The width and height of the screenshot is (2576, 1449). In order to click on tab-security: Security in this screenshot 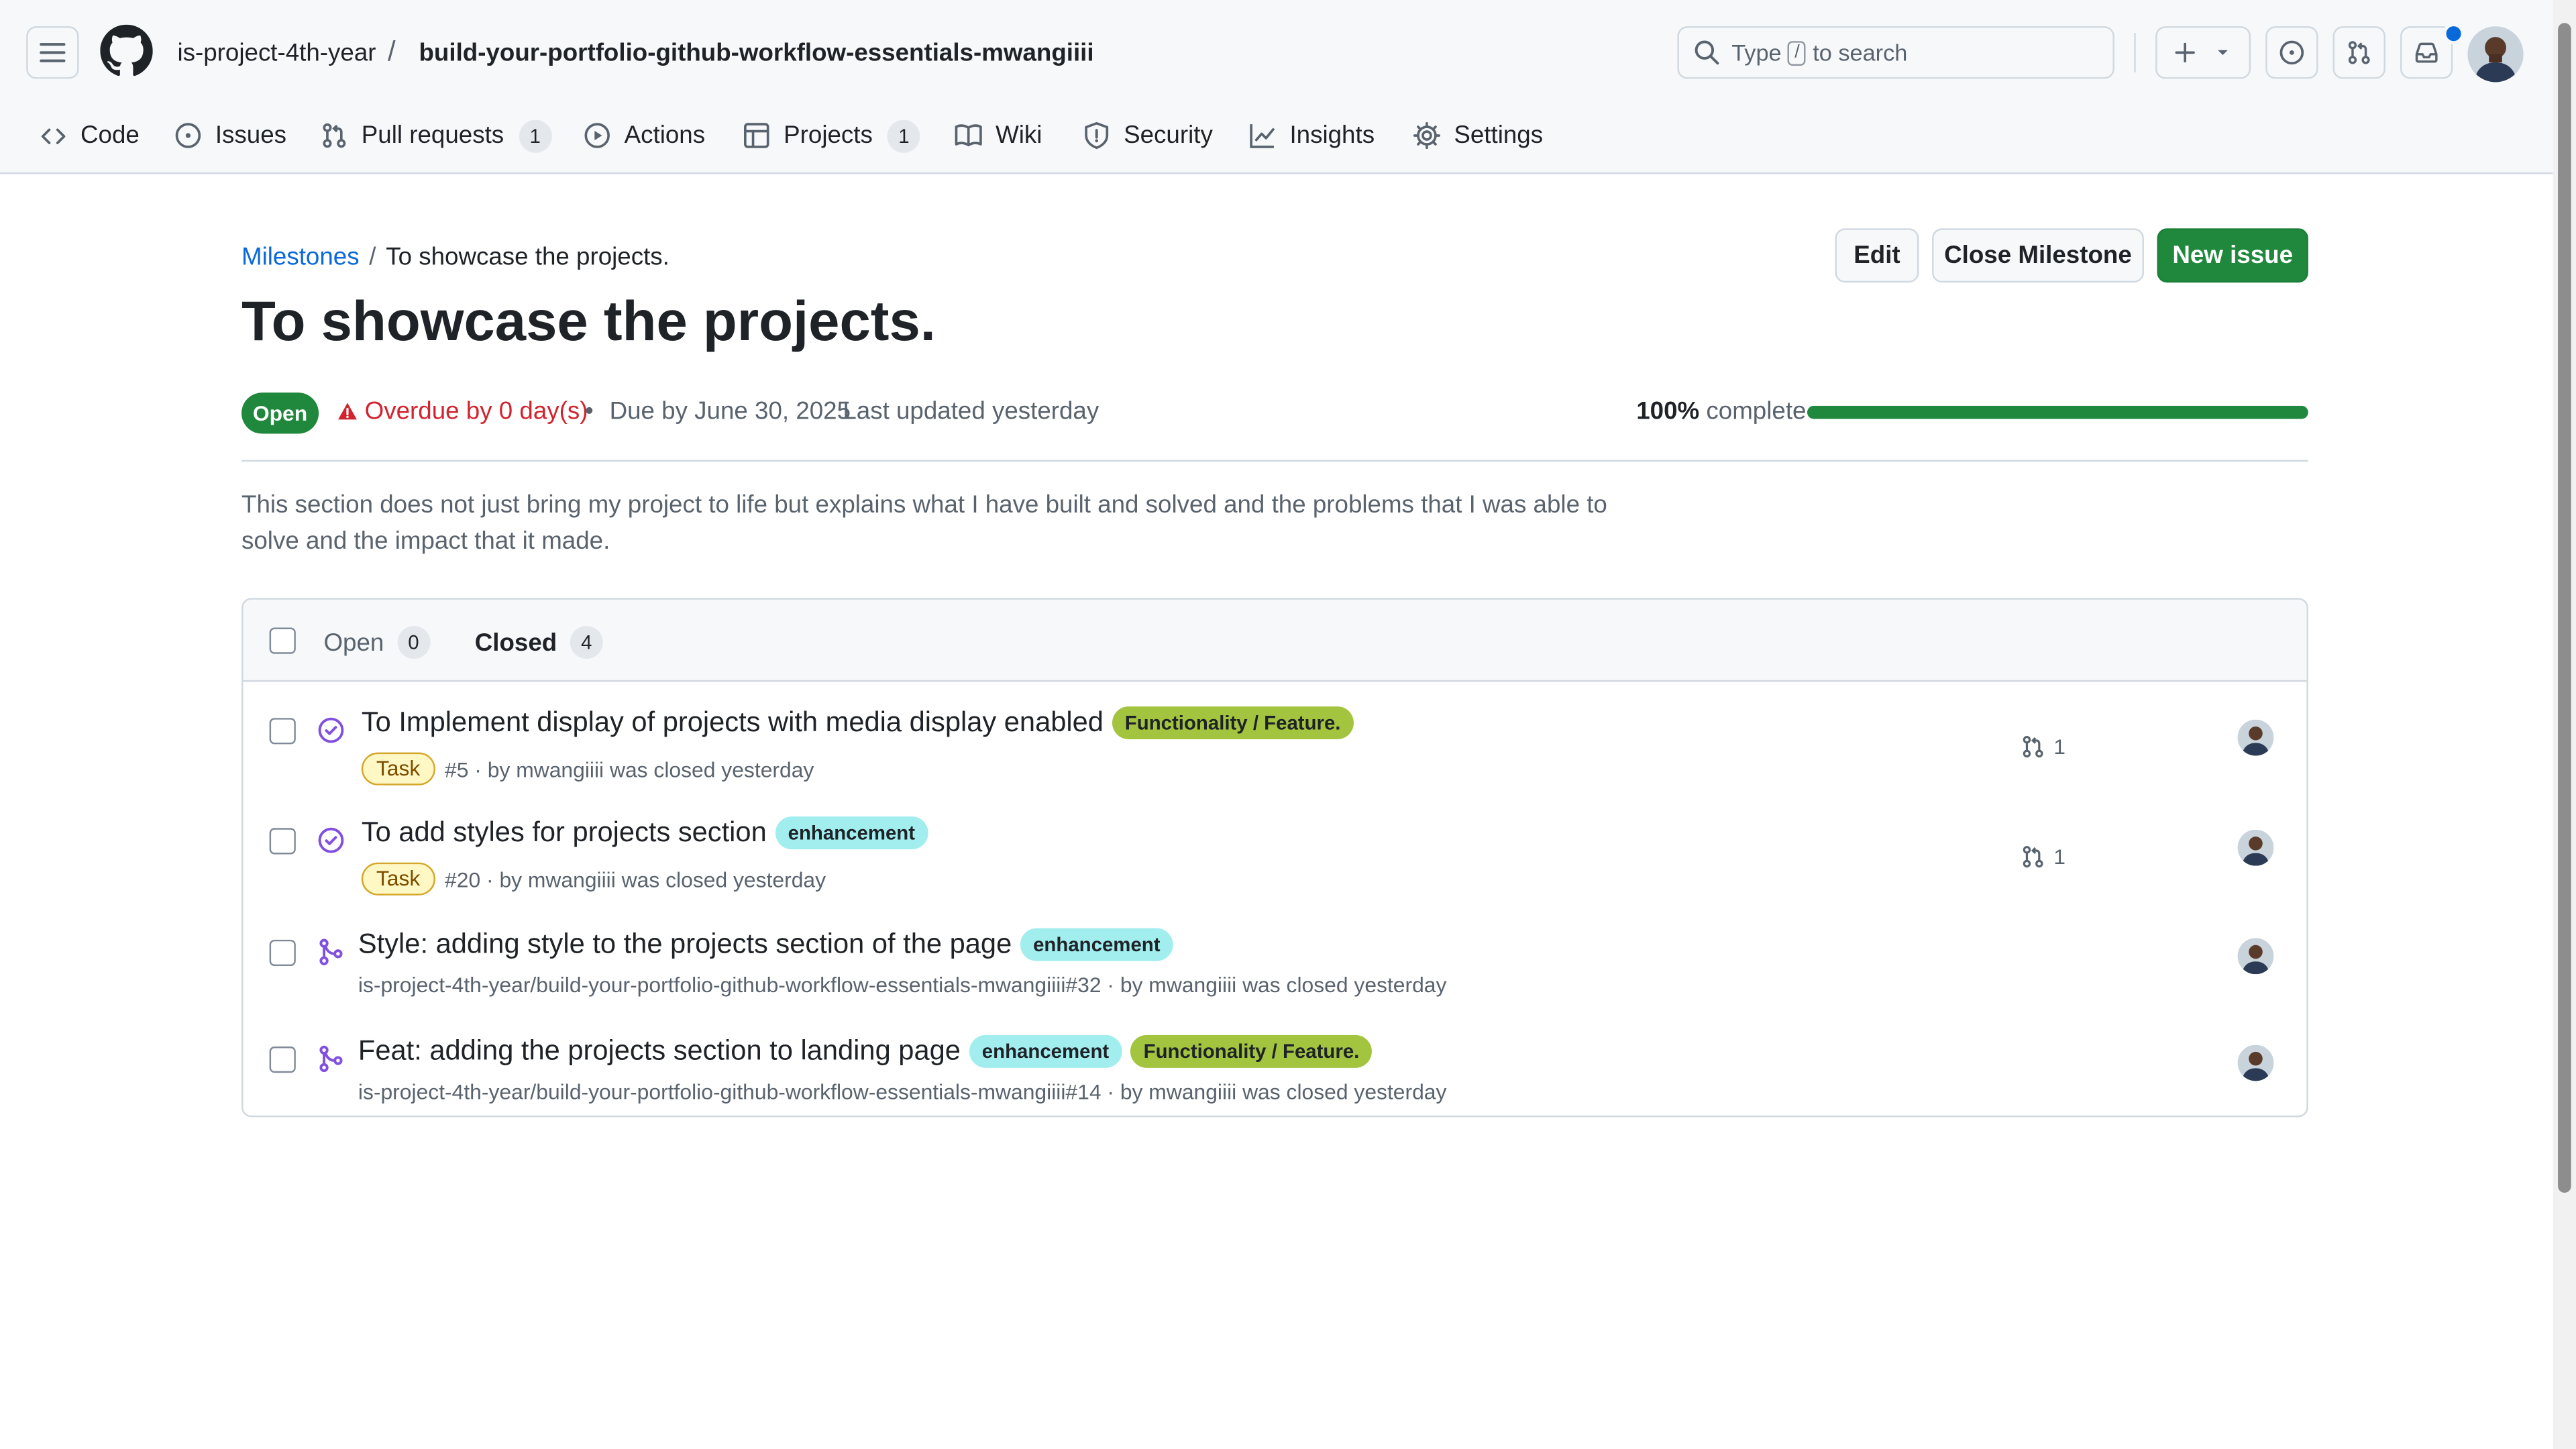, I will do `click(1148, 136)`.